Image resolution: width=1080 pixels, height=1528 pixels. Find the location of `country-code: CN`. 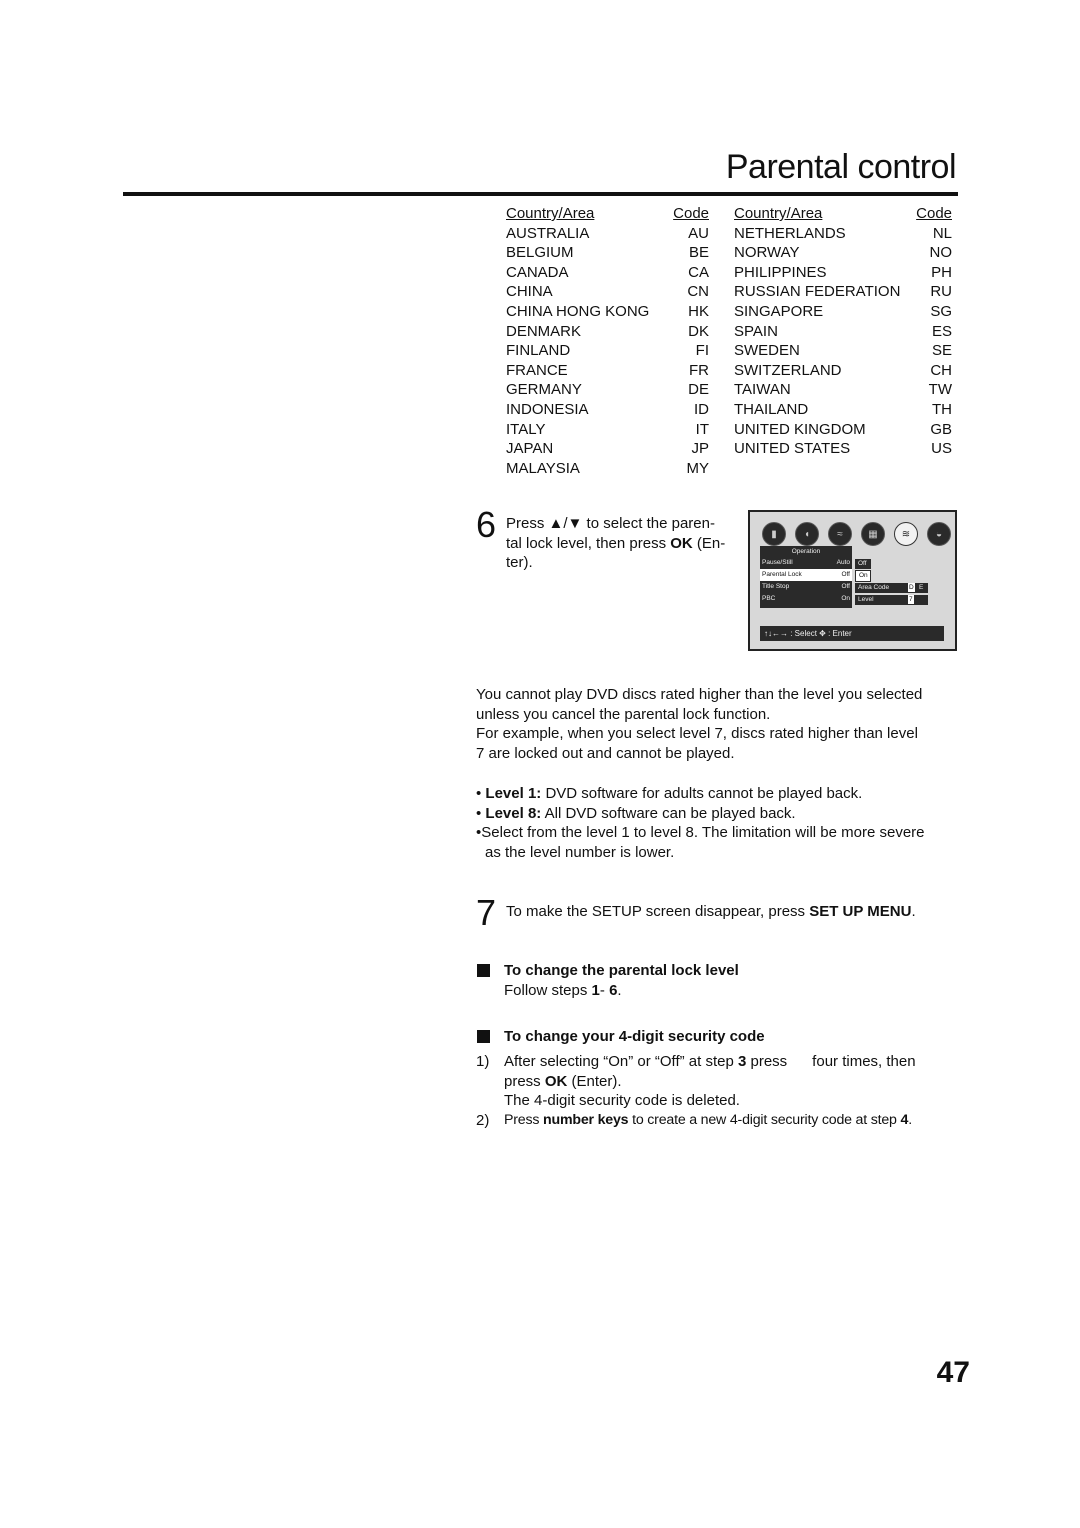

country-code: CN is located at coordinates (698, 292).